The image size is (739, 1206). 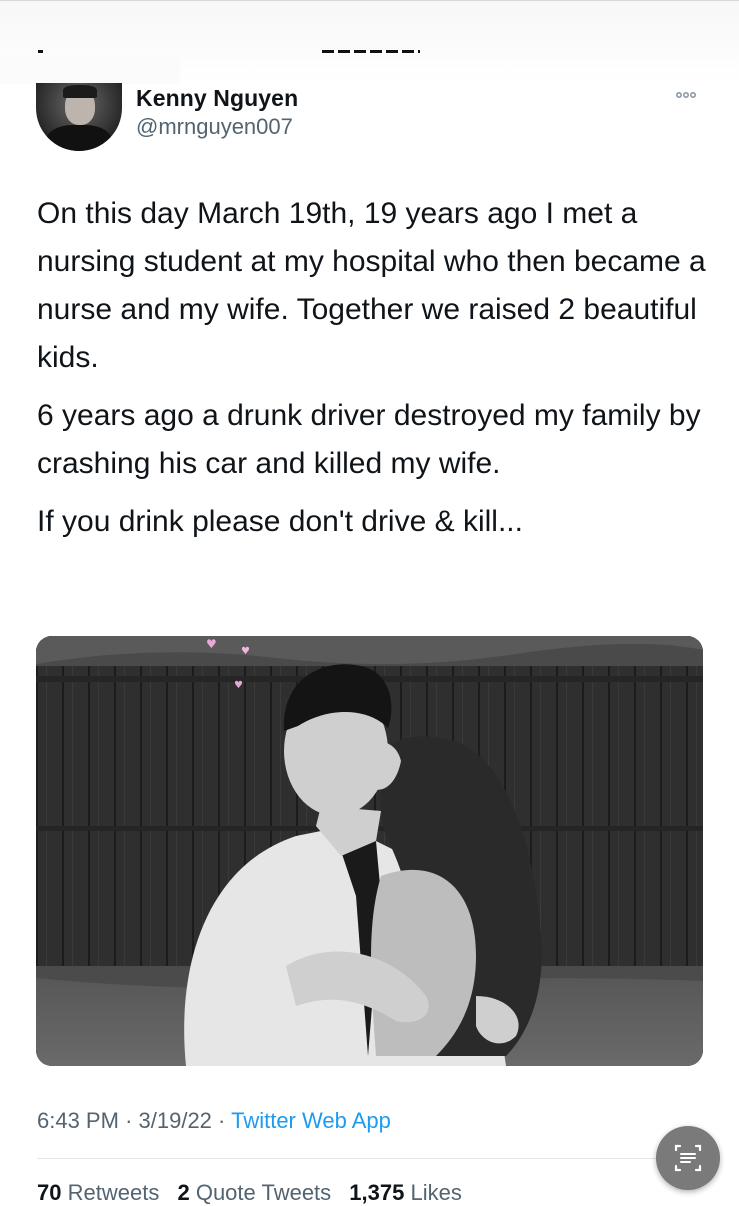 I want to click on avatar-hair, so click(x=80, y=91).